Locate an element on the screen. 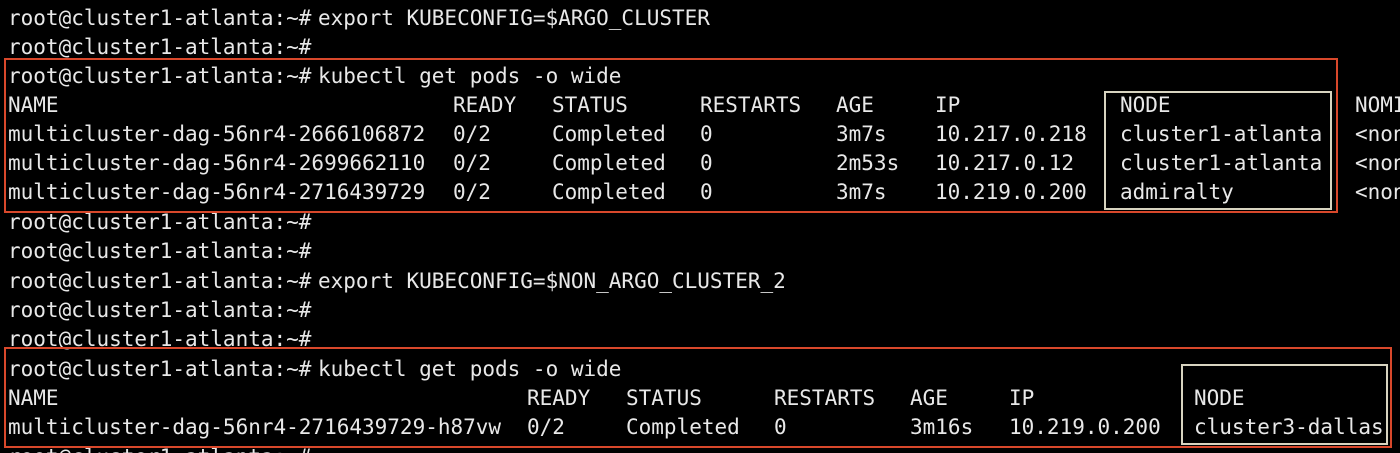  pod-name: multicluster-dag-56nr4-2666106872 is located at coordinates (217, 134).